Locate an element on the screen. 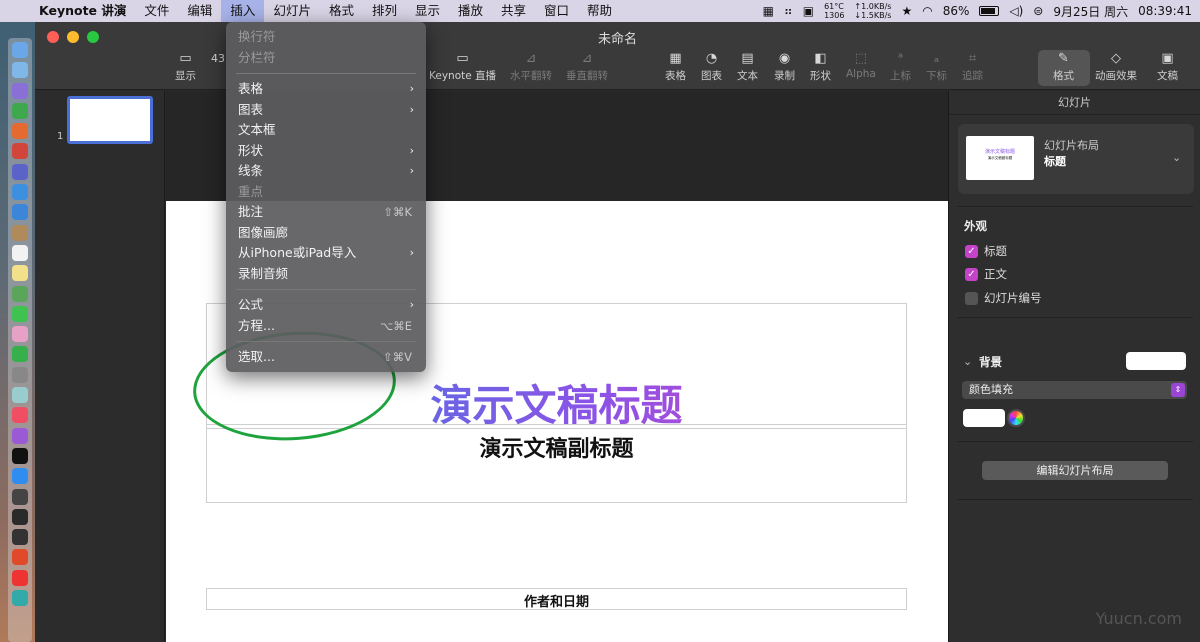 The width and height of the screenshot is (1200, 642). menu-item-table: 表格 › is located at coordinates (326, 89).